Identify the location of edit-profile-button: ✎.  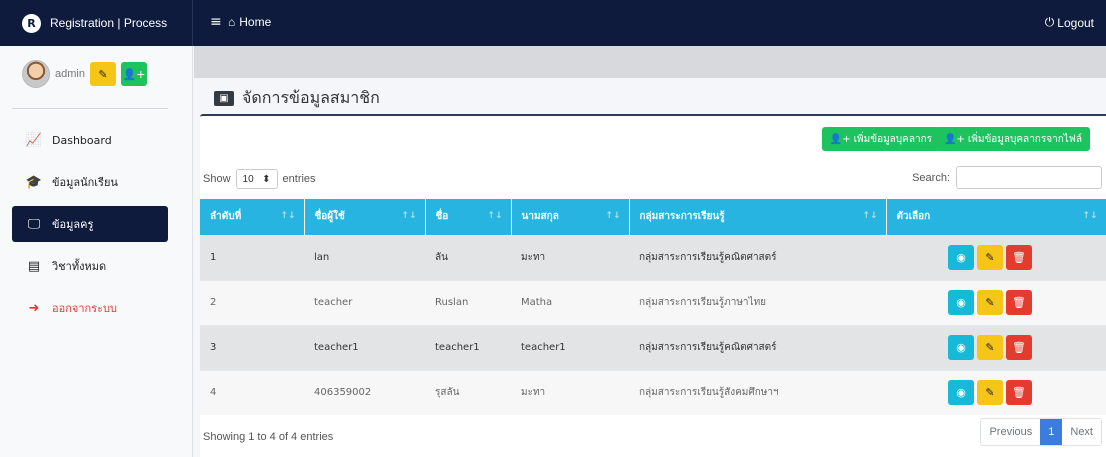
(102, 74).